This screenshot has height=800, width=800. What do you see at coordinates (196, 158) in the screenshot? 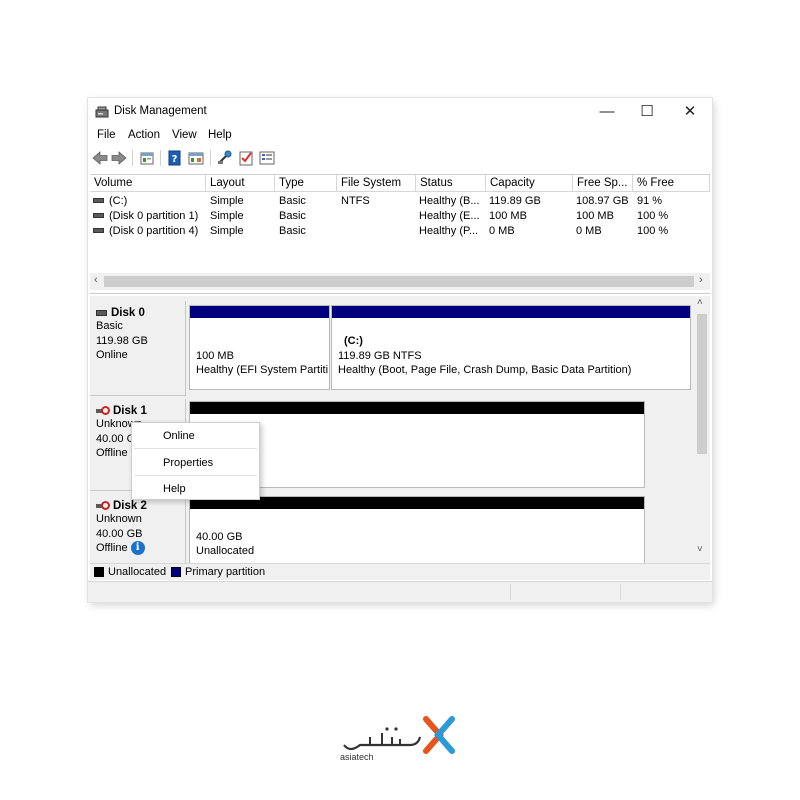
I see `console-icon` at bounding box center [196, 158].